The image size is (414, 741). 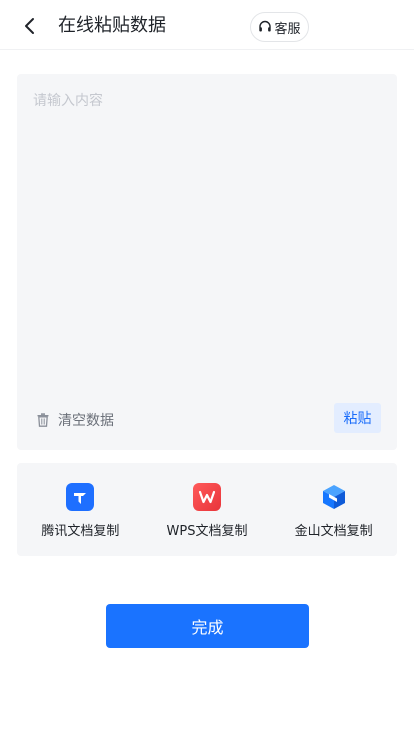 What do you see at coordinates (287, 29) in the screenshot?
I see `customer-service-label: 客服` at bounding box center [287, 29].